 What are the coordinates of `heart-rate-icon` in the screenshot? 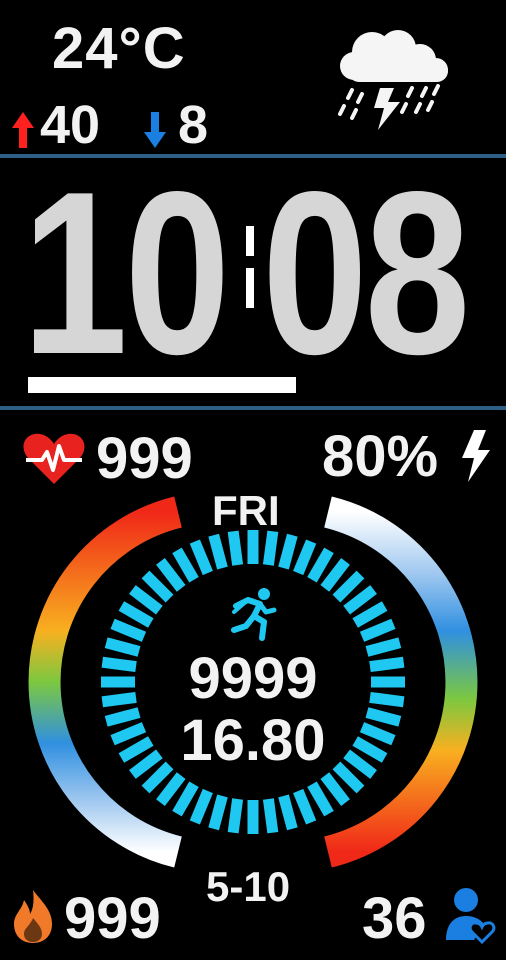 It's located at (54, 458).